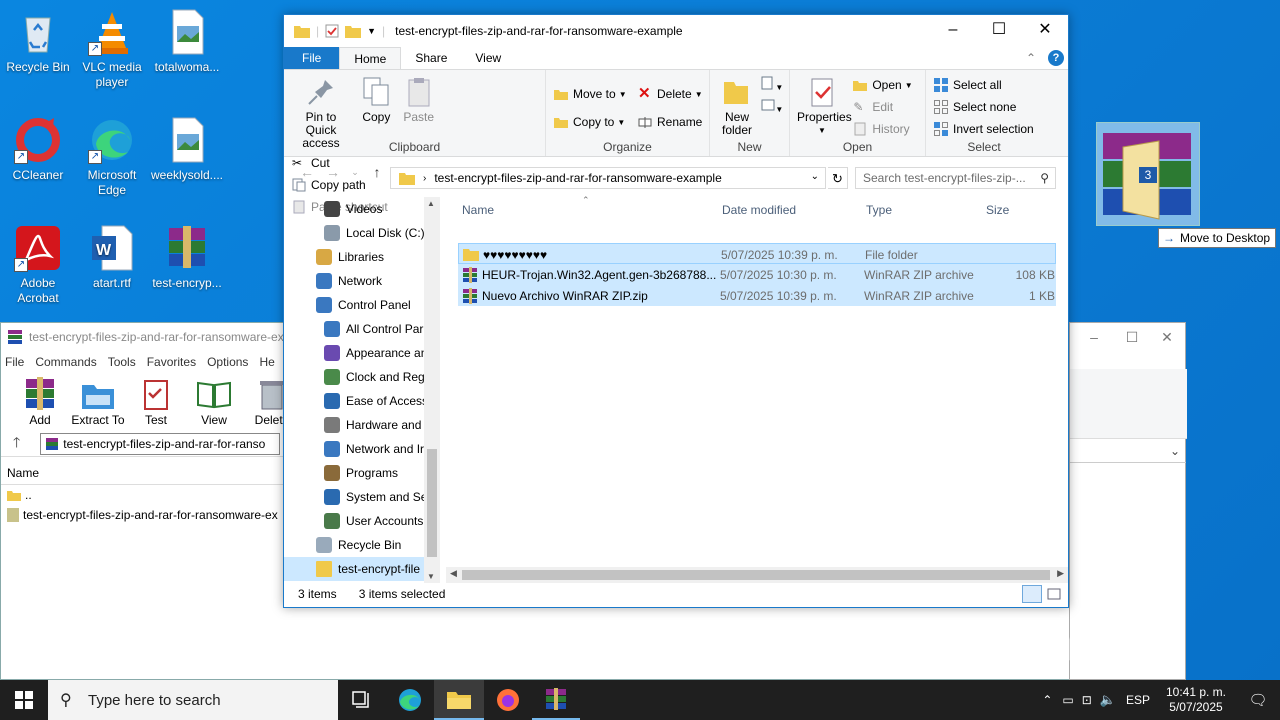 The image size is (1280, 720). Describe the element at coordinates (1060, 573) in the screenshot. I see `scroll-right-icon: ▶` at that location.